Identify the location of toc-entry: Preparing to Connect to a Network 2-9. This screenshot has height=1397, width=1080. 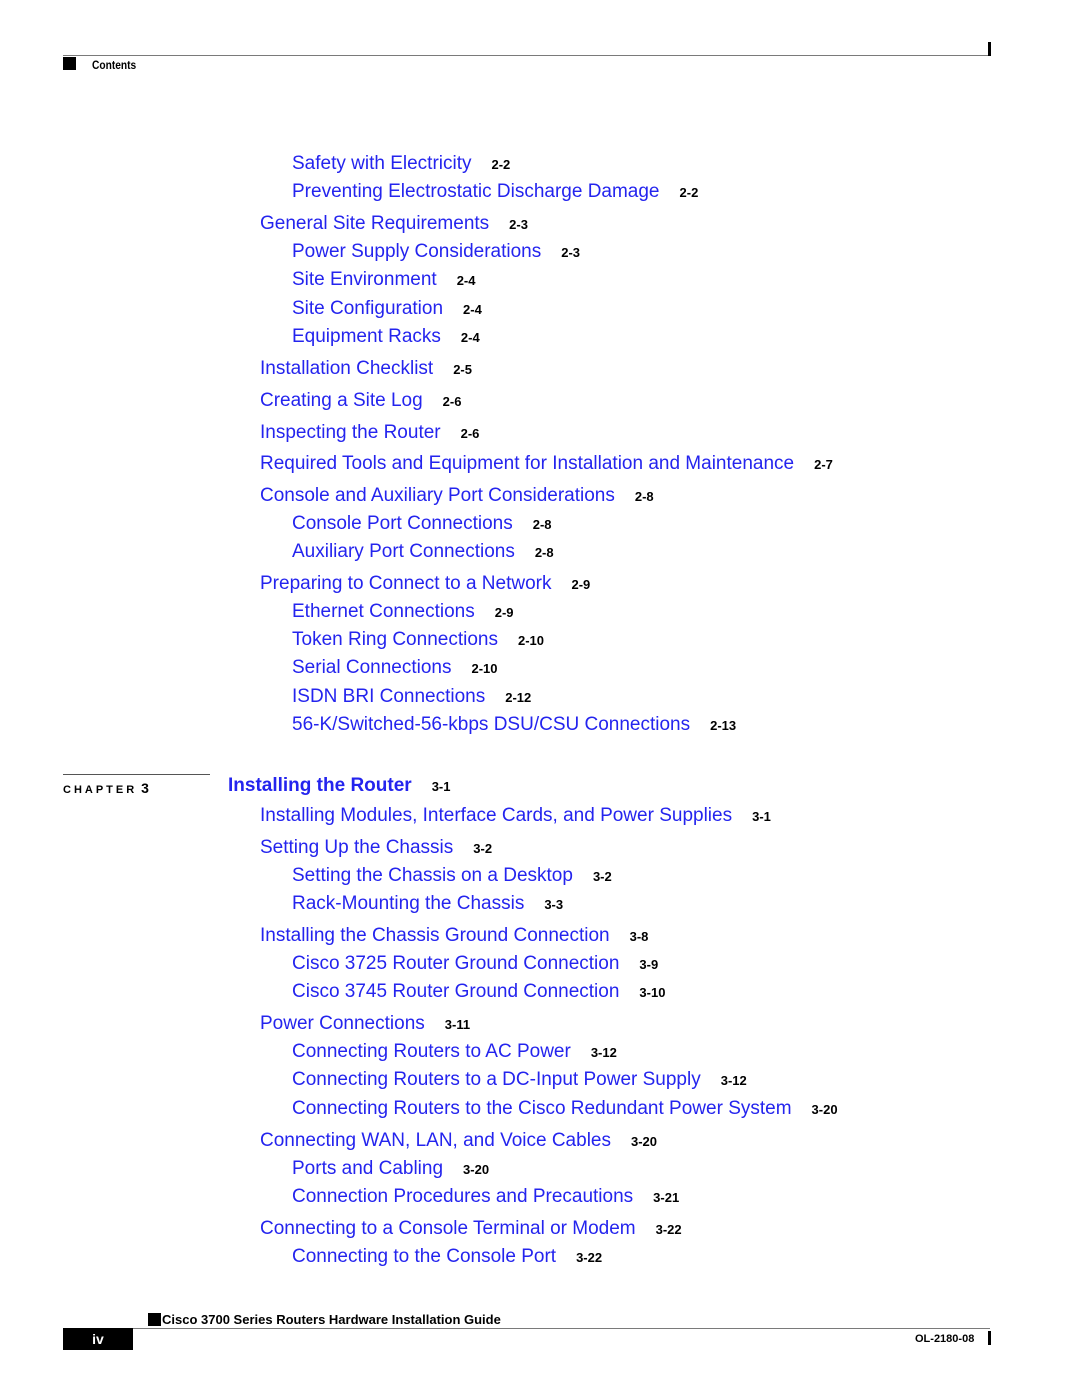
(425, 584).